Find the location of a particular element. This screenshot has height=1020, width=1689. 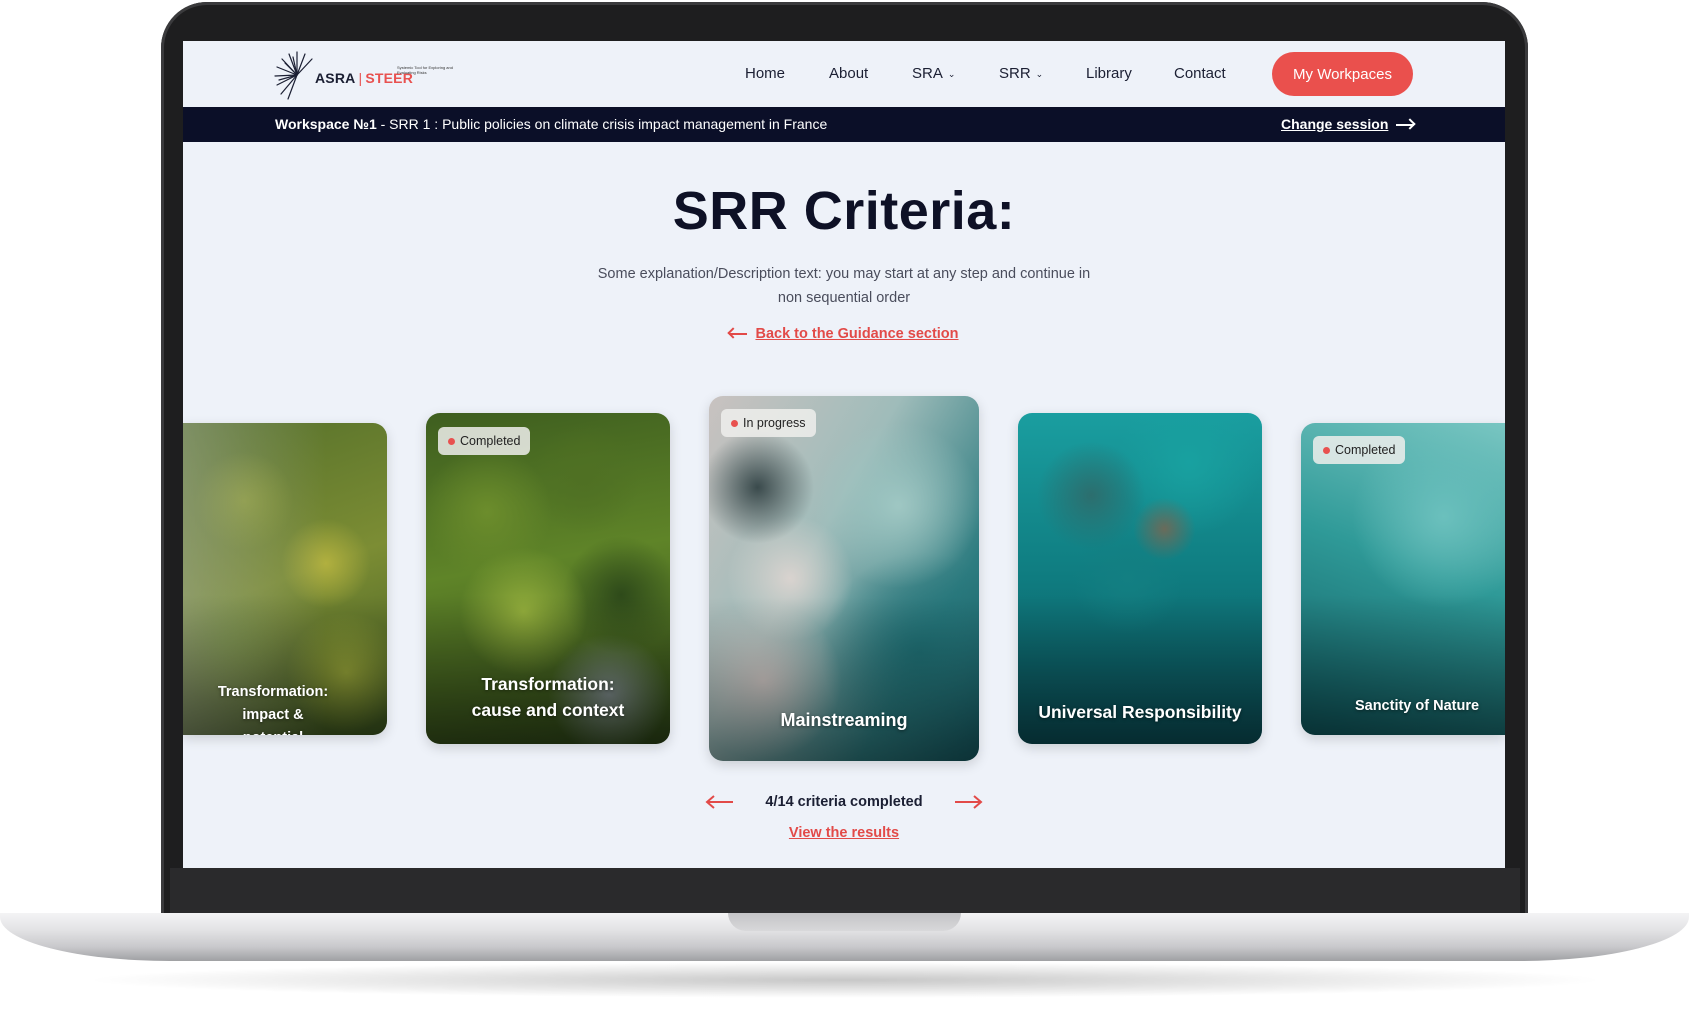

change-session-link: Change session is located at coordinates (1348, 124).